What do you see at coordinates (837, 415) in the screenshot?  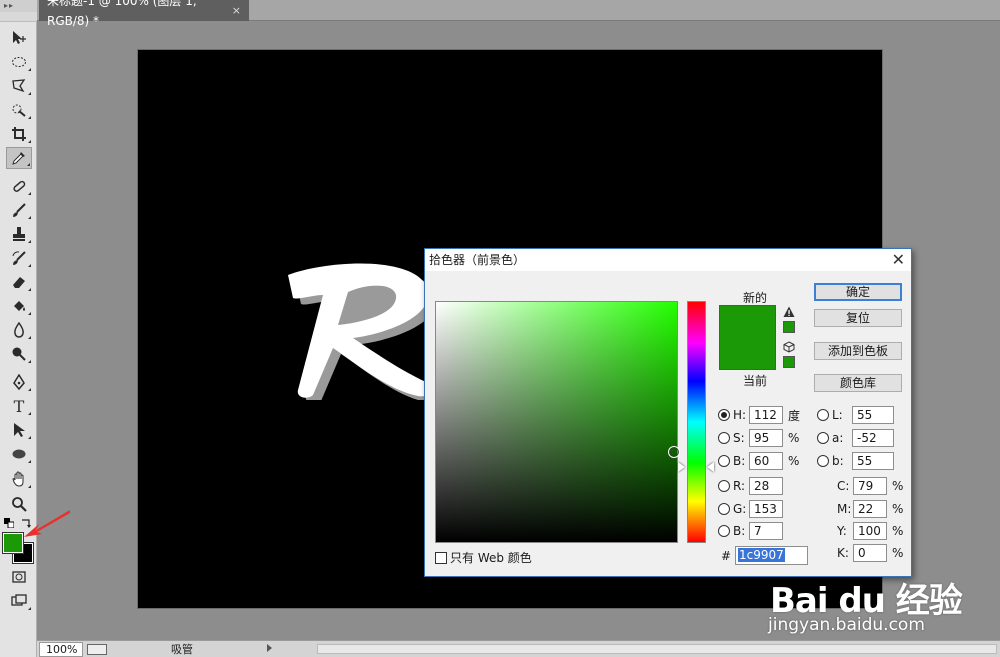 I see `lab-l-label: L:` at bounding box center [837, 415].